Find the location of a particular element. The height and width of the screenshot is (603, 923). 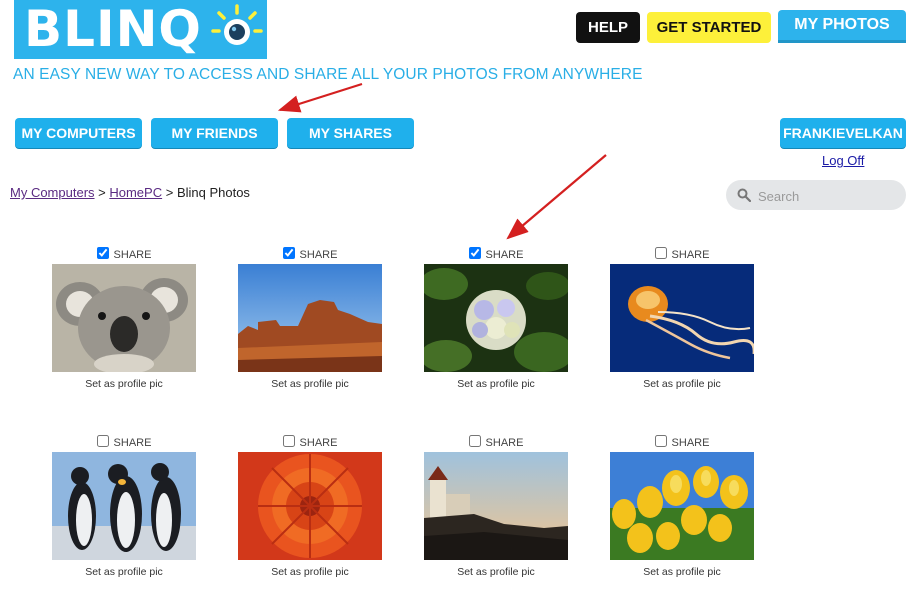

user-account-button: FRANKIEVELKAN is located at coordinates (843, 133).